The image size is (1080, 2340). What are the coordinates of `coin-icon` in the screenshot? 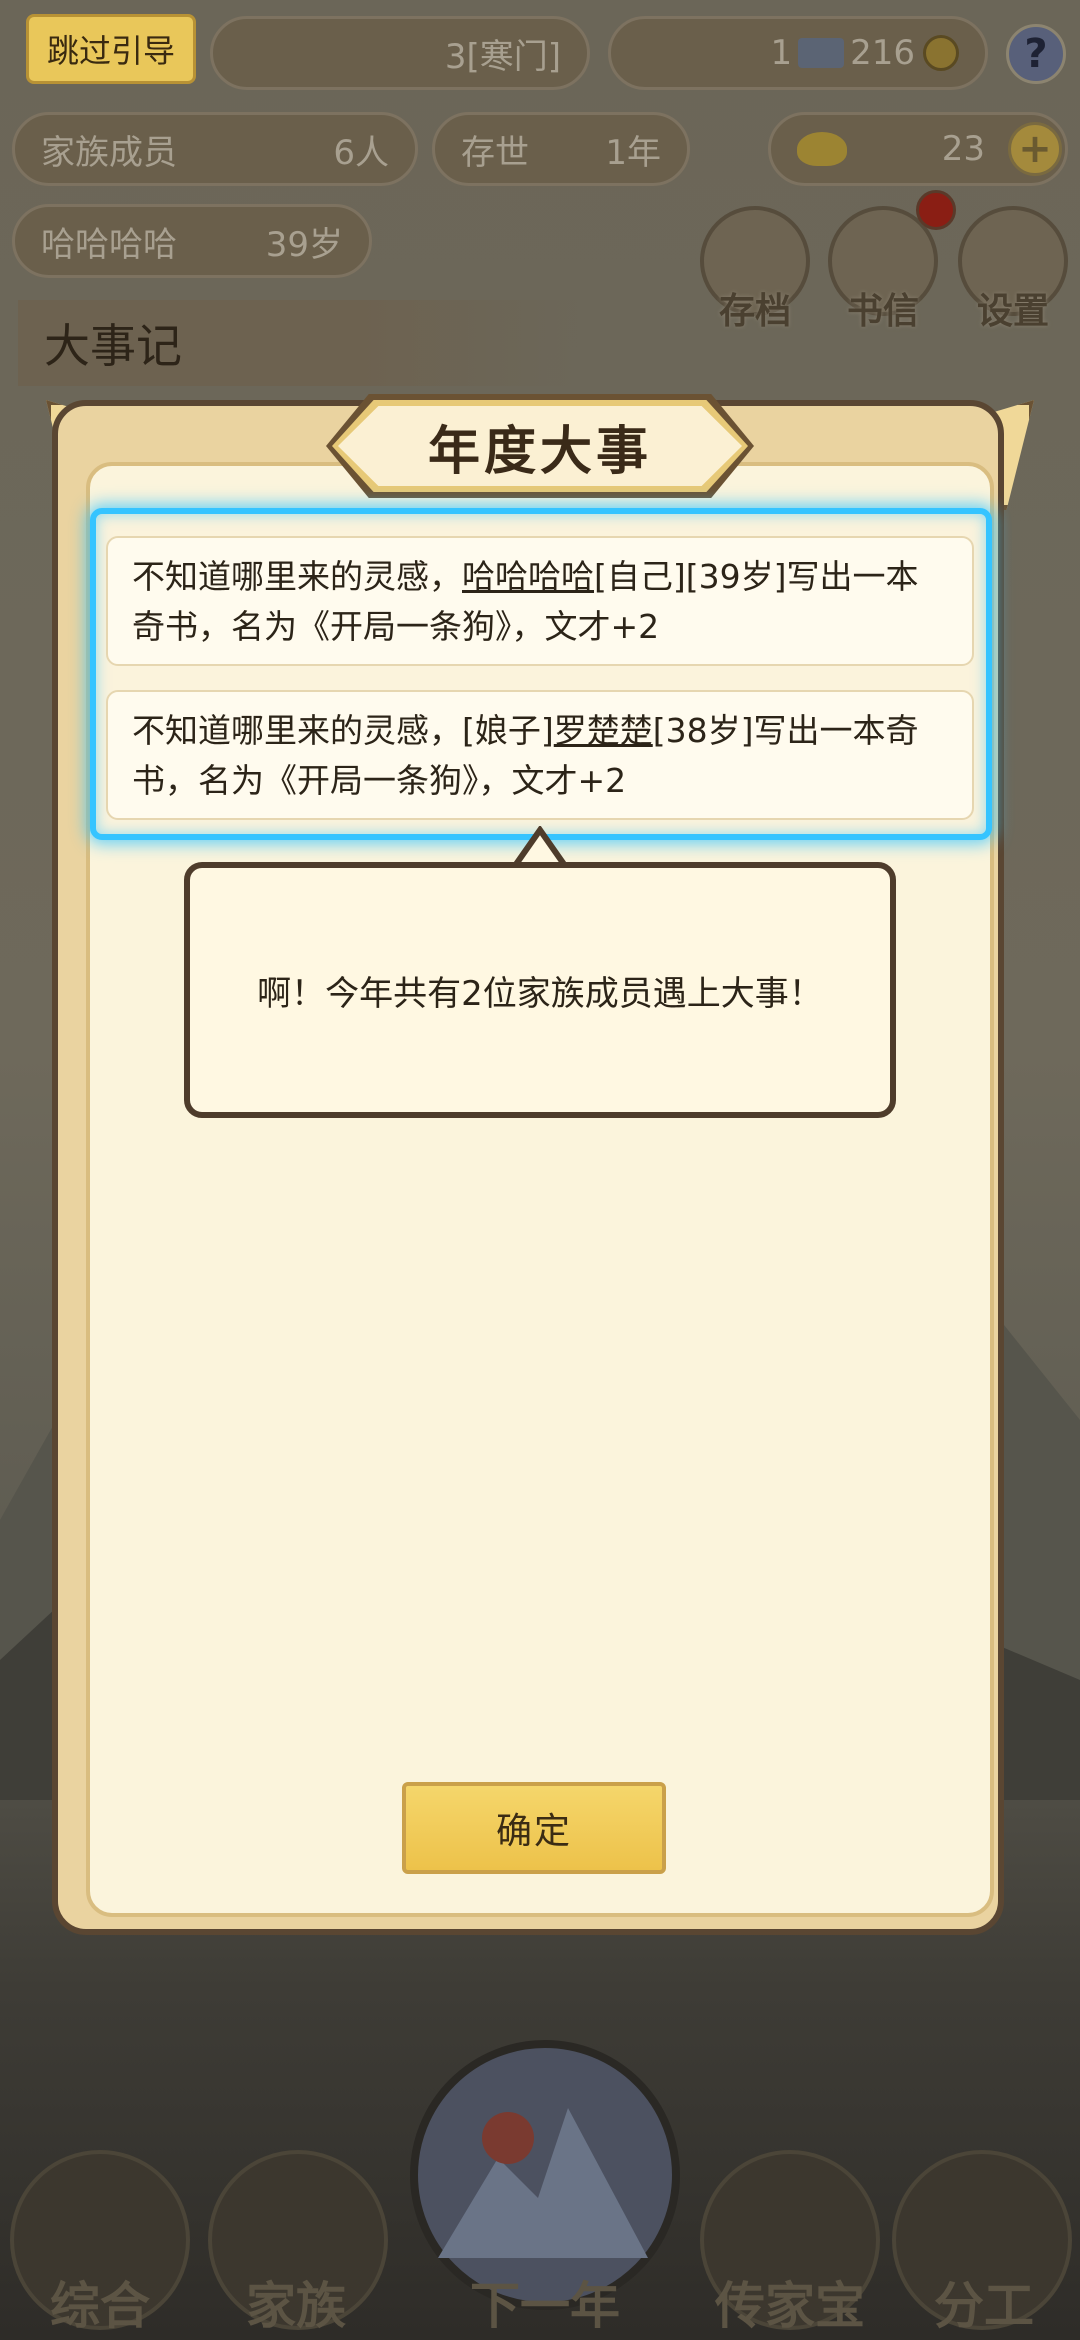 It's located at (941, 53).